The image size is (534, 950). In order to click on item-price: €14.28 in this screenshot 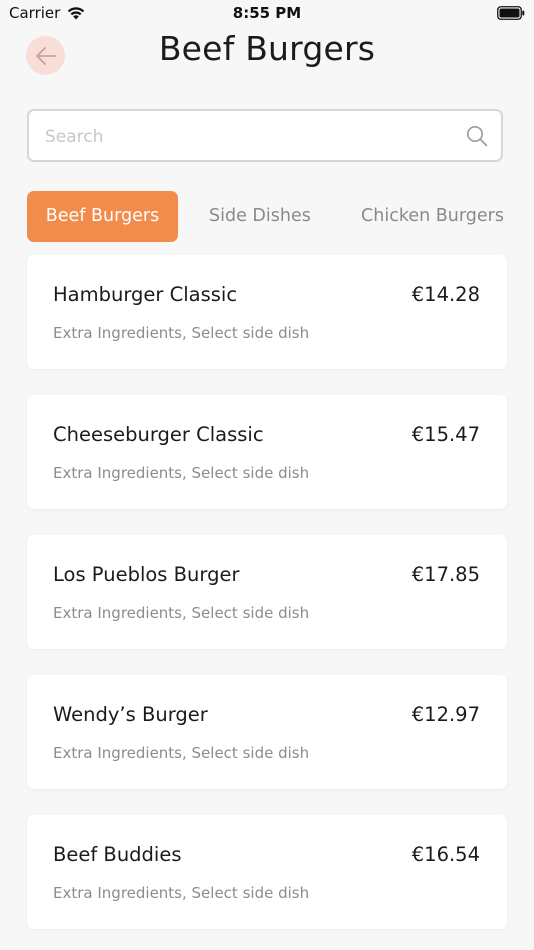, I will do `click(445, 294)`.